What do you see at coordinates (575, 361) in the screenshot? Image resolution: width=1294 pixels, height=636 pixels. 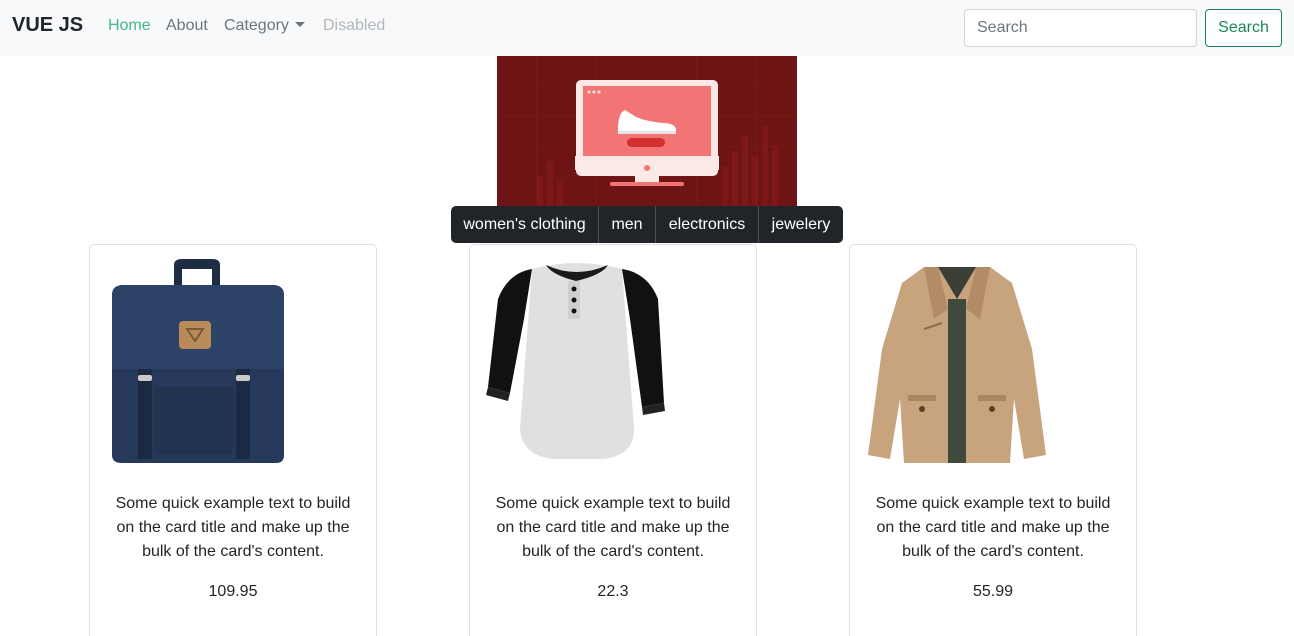 I see `raglan-shirt-image` at bounding box center [575, 361].